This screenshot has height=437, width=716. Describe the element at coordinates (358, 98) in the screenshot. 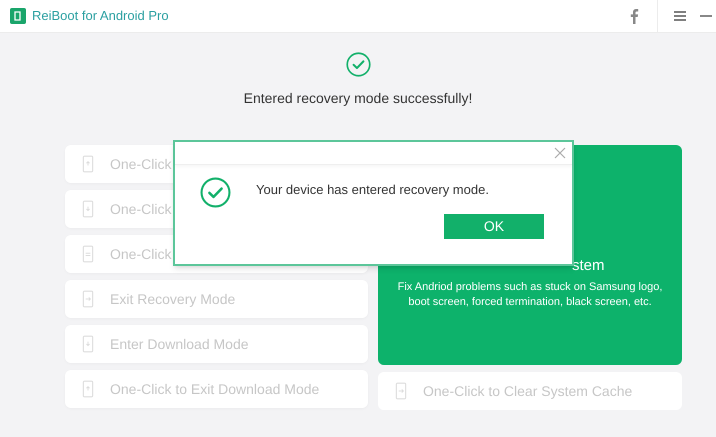

I see `status-message: Entered recovery mode successfully!` at that location.